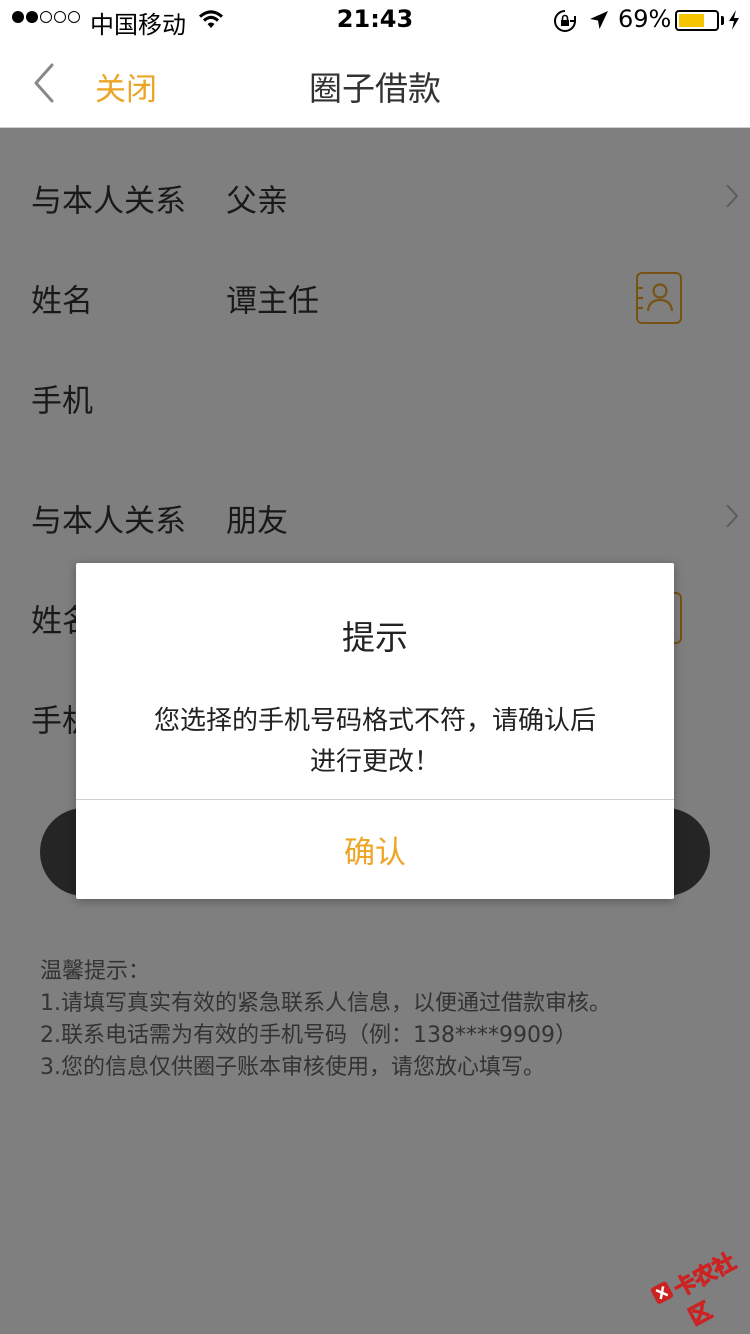 The image size is (750, 1334). I want to click on charging-bolt-icon, so click(734, 22).